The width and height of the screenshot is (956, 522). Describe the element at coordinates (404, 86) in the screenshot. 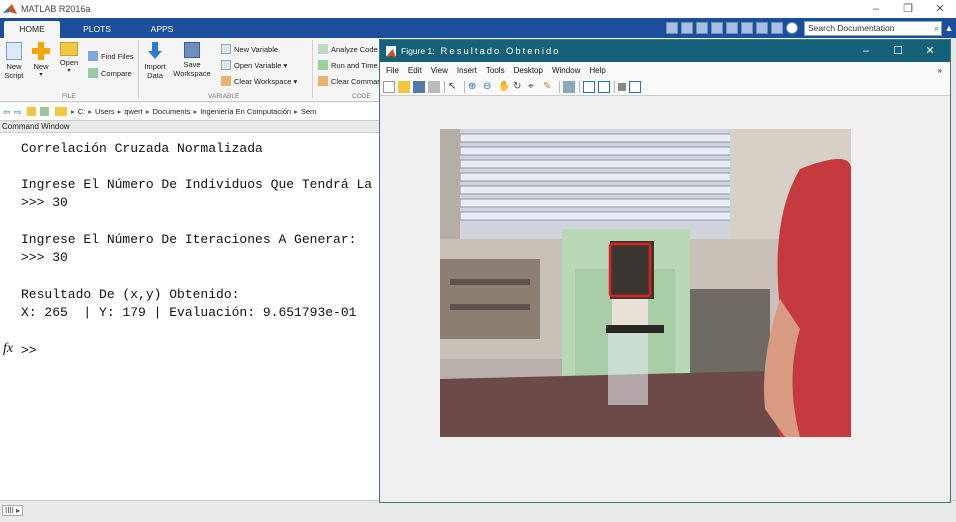

I see `open-file-icon` at that location.